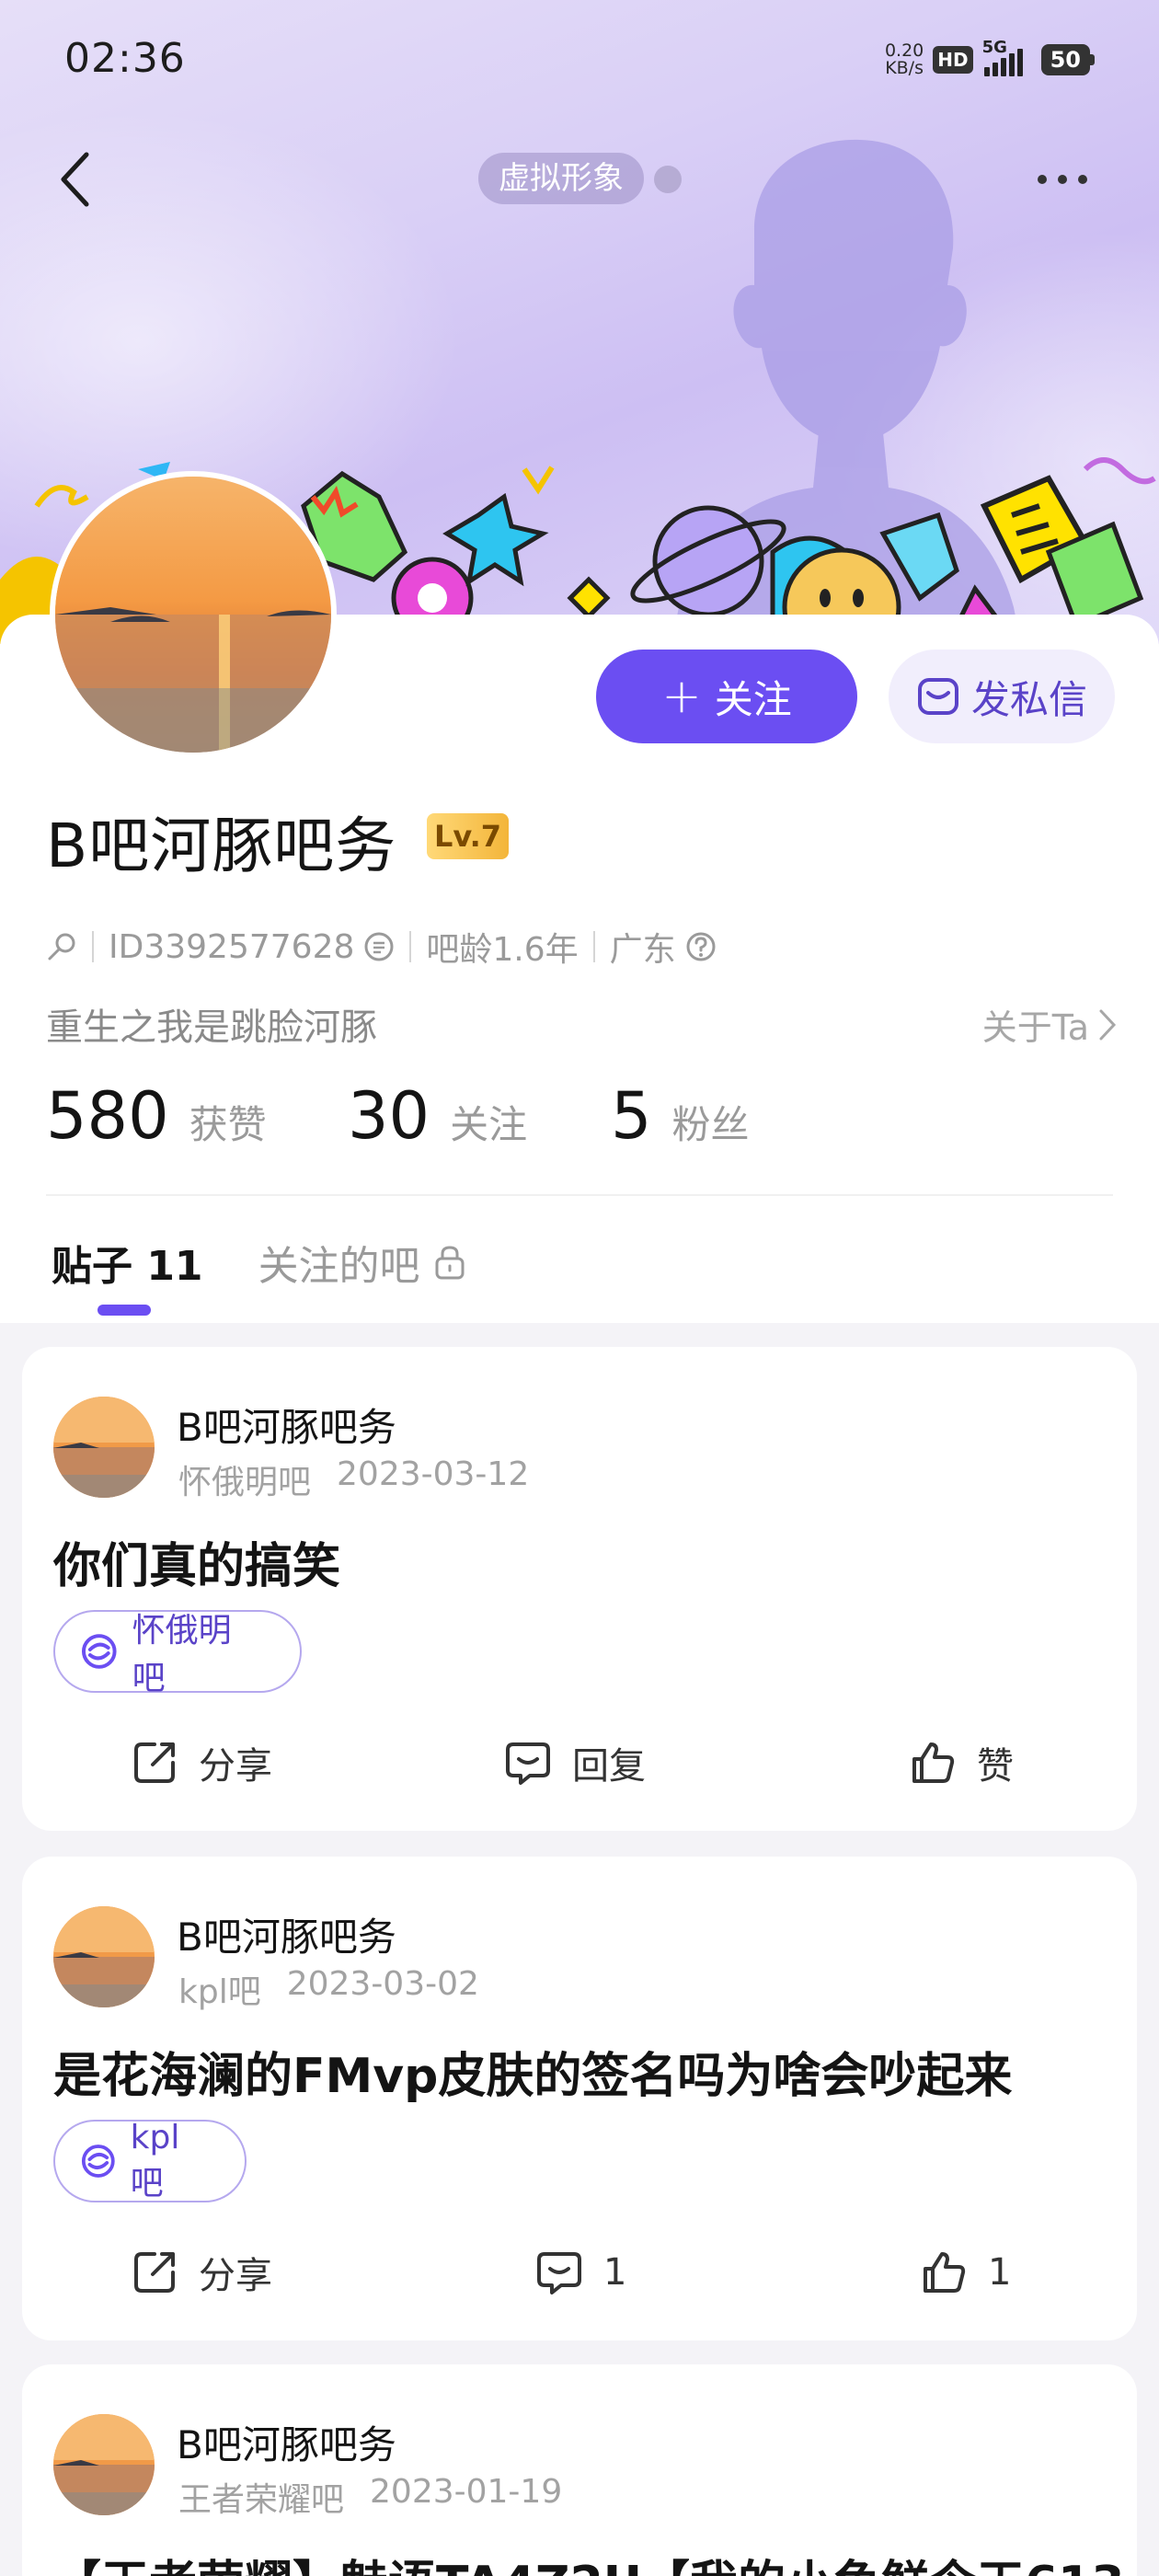  Describe the element at coordinates (193, 614) in the screenshot. I see `avatar` at that location.